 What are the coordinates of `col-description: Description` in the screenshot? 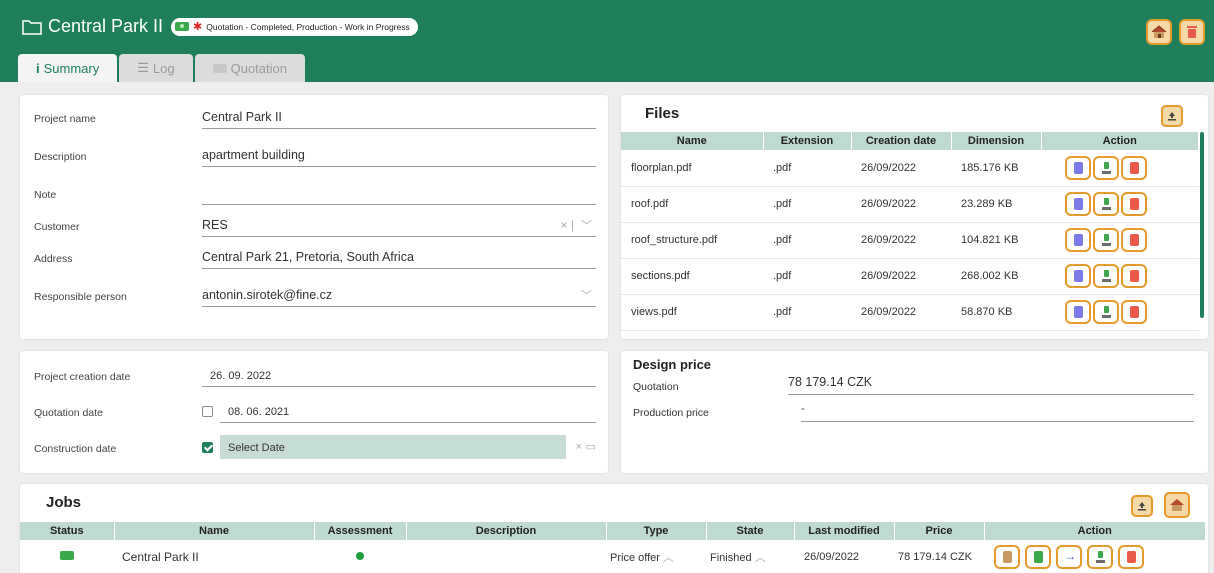 It's located at (506, 531).